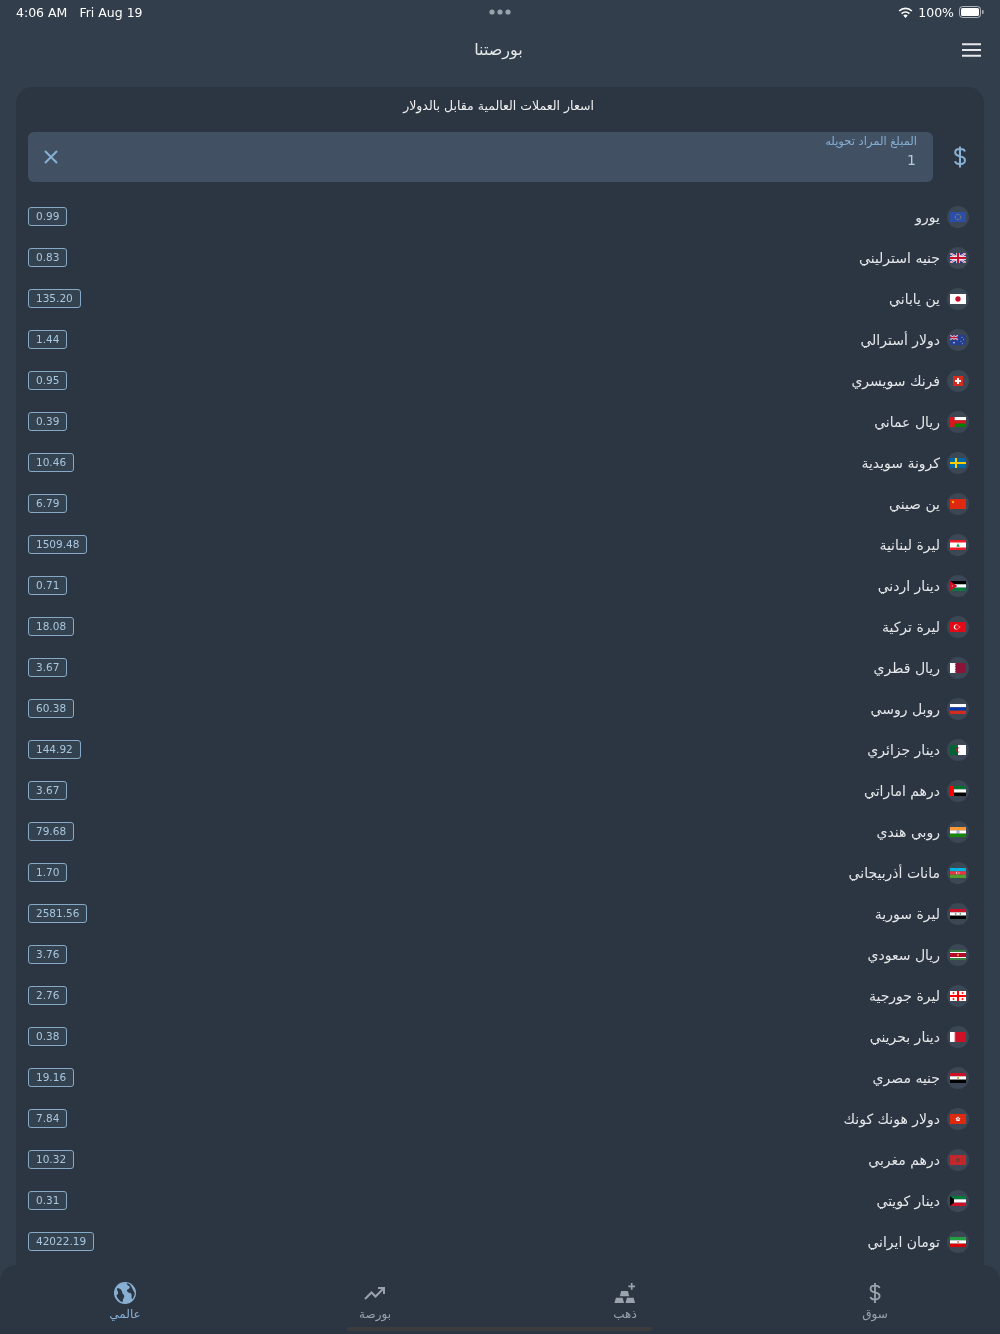  What do you see at coordinates (498, 49) in the screenshot?
I see `app-title: بورصتنا` at bounding box center [498, 49].